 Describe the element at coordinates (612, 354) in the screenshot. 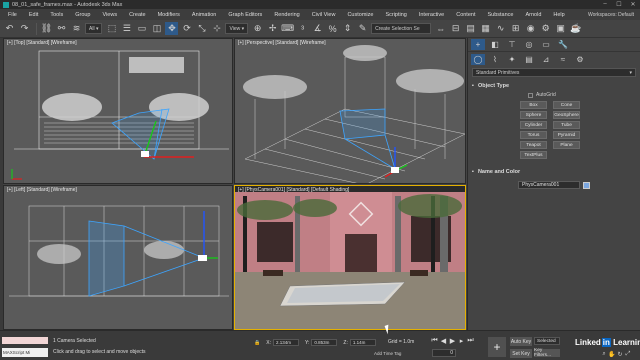

I see `pan-icon: ✋` at that location.